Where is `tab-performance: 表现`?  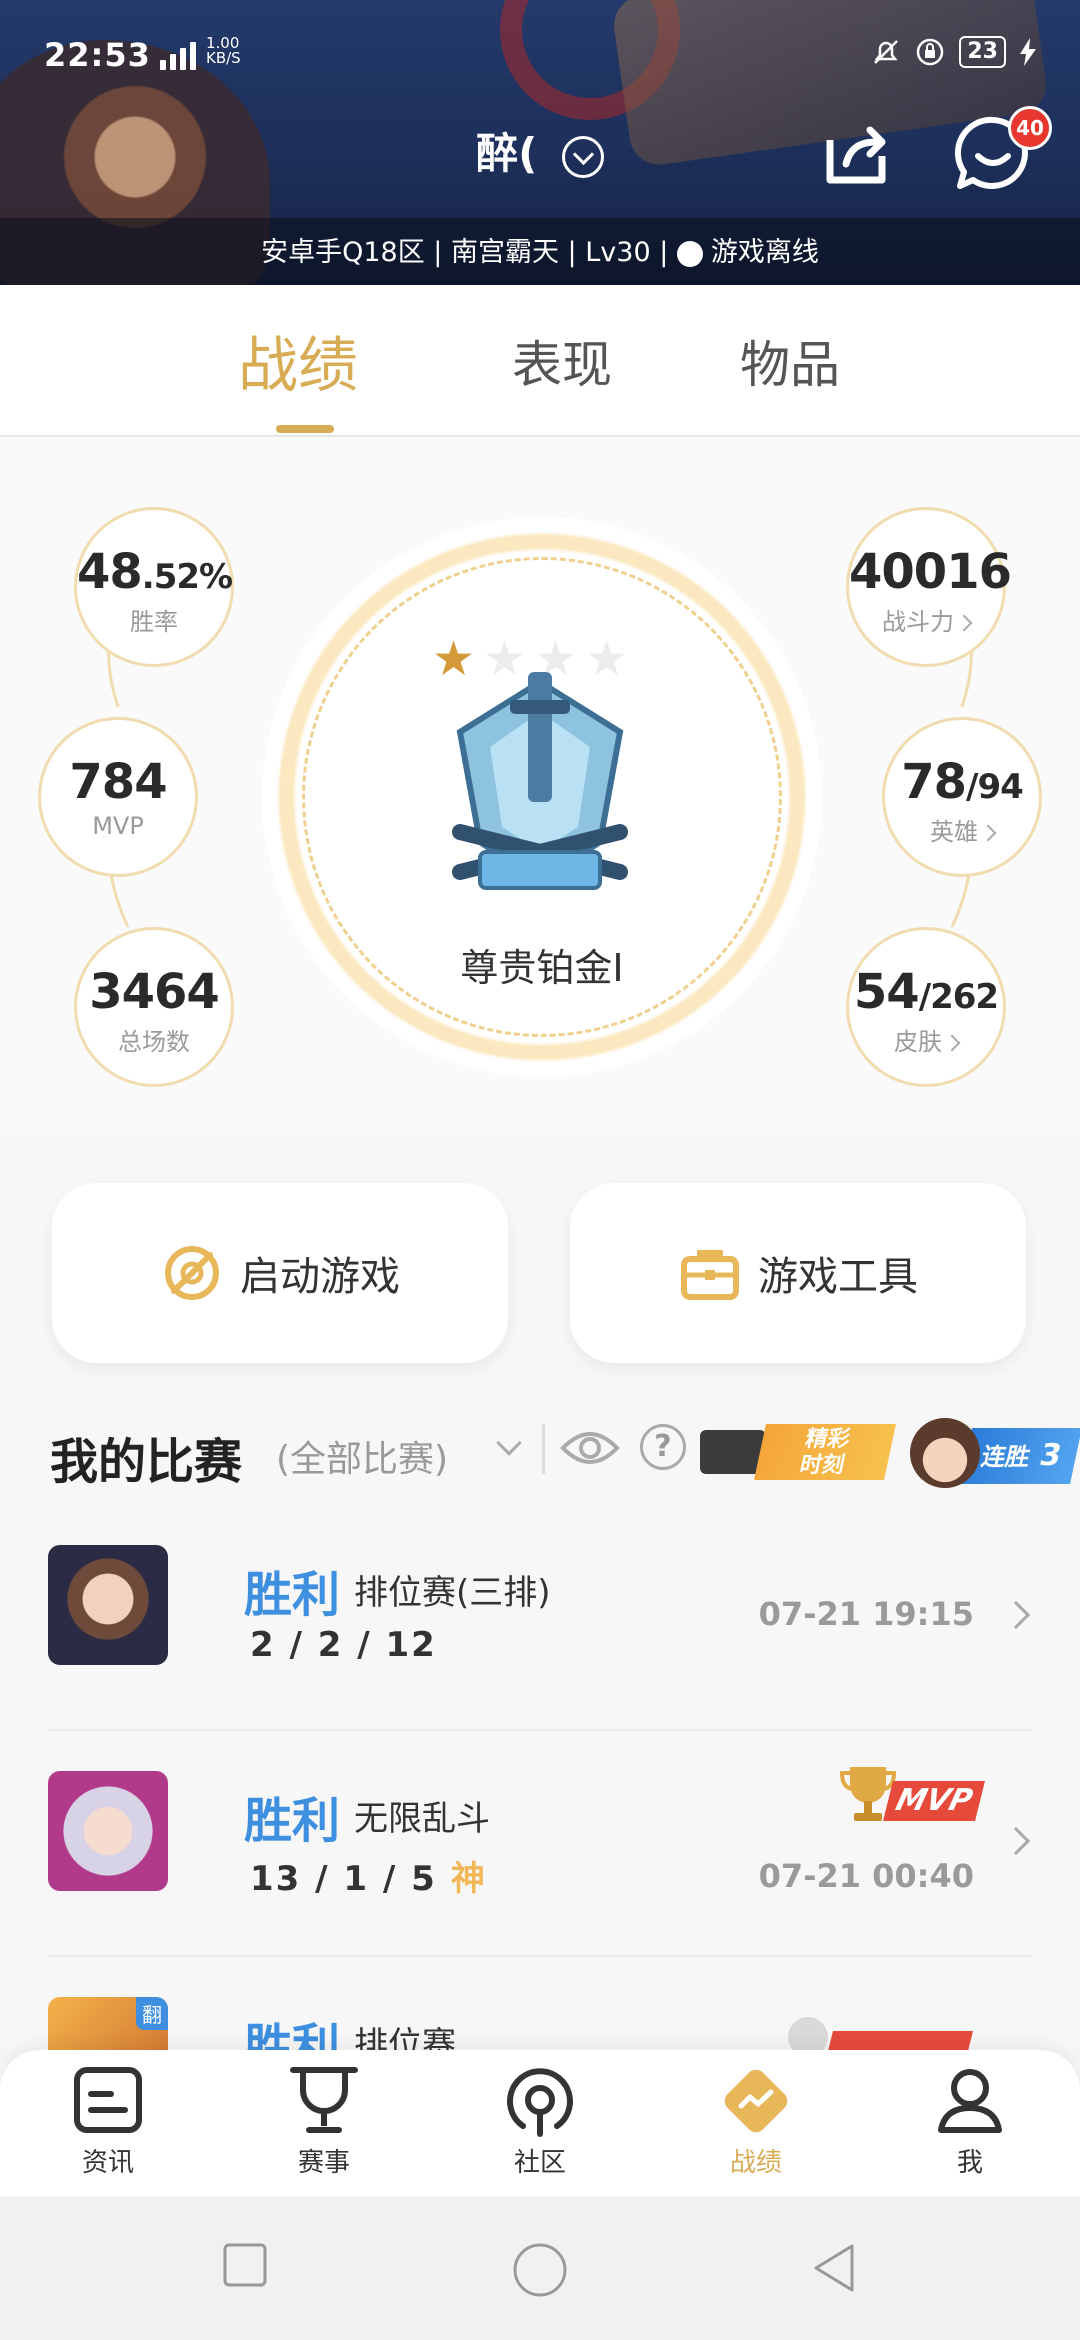 tab-performance: 表现 is located at coordinates (562, 361).